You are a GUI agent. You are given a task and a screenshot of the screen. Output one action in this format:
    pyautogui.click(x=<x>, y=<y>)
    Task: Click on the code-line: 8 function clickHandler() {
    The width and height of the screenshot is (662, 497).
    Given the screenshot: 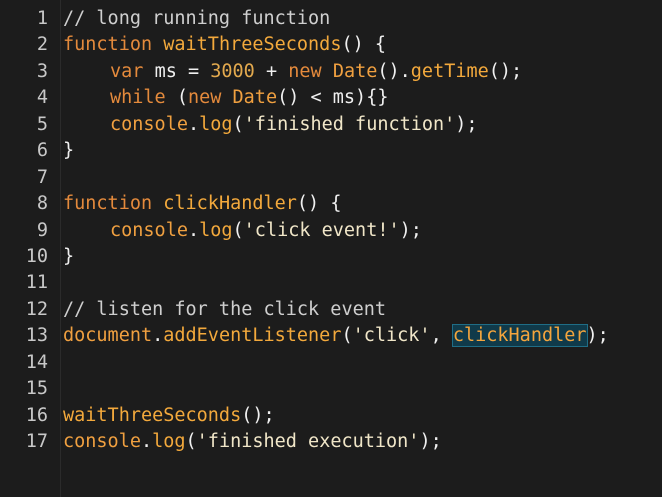 What is the action you would take?
    pyautogui.click(x=331, y=204)
    